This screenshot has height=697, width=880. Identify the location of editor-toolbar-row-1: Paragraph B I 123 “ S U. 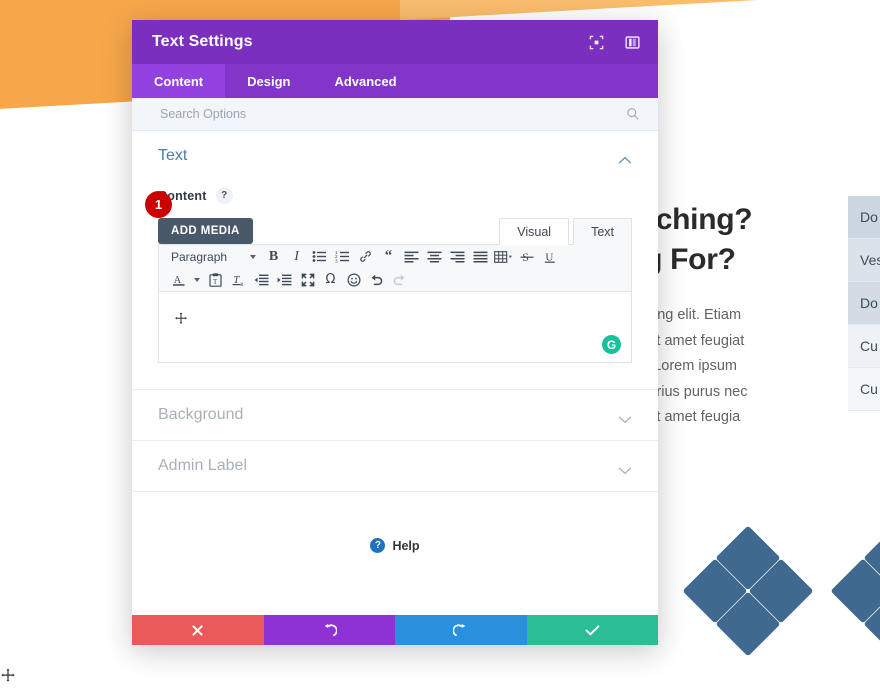
(395, 256).